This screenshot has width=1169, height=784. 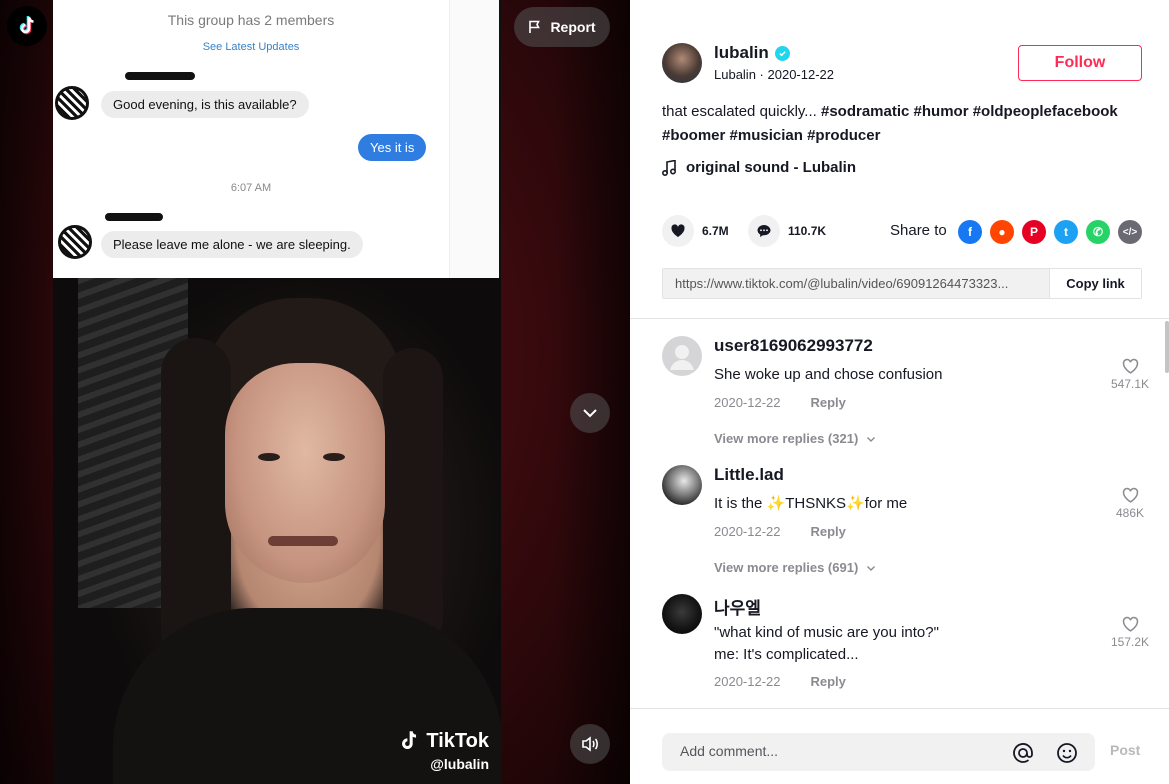 What do you see at coordinates (457, 740) in the screenshot?
I see `watermark-brand: TikTok` at bounding box center [457, 740].